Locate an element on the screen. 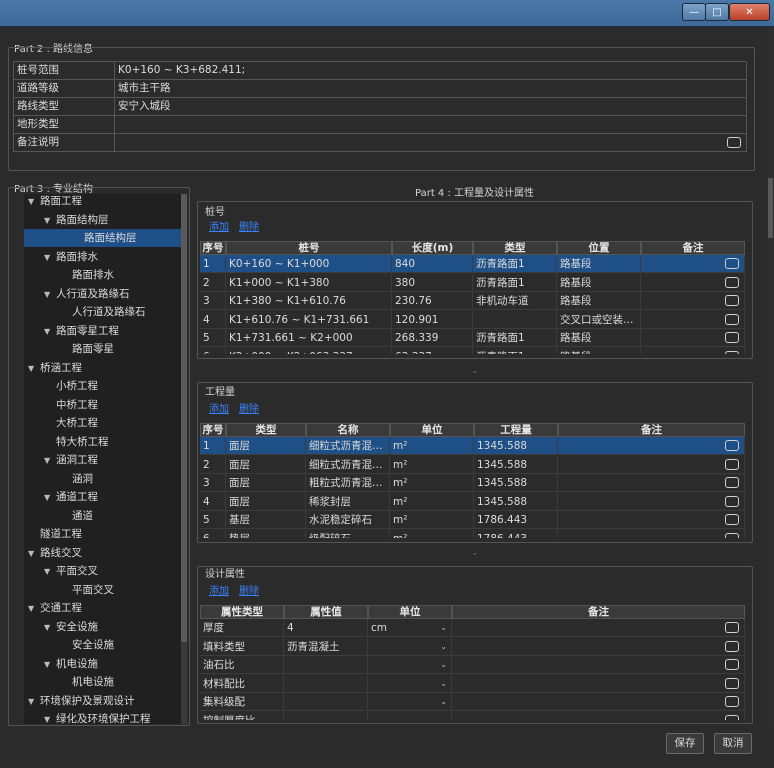 This screenshot has width=774, height=768. stake-cell: K2+000 ~ K2+063.337 is located at coordinates (309, 350).